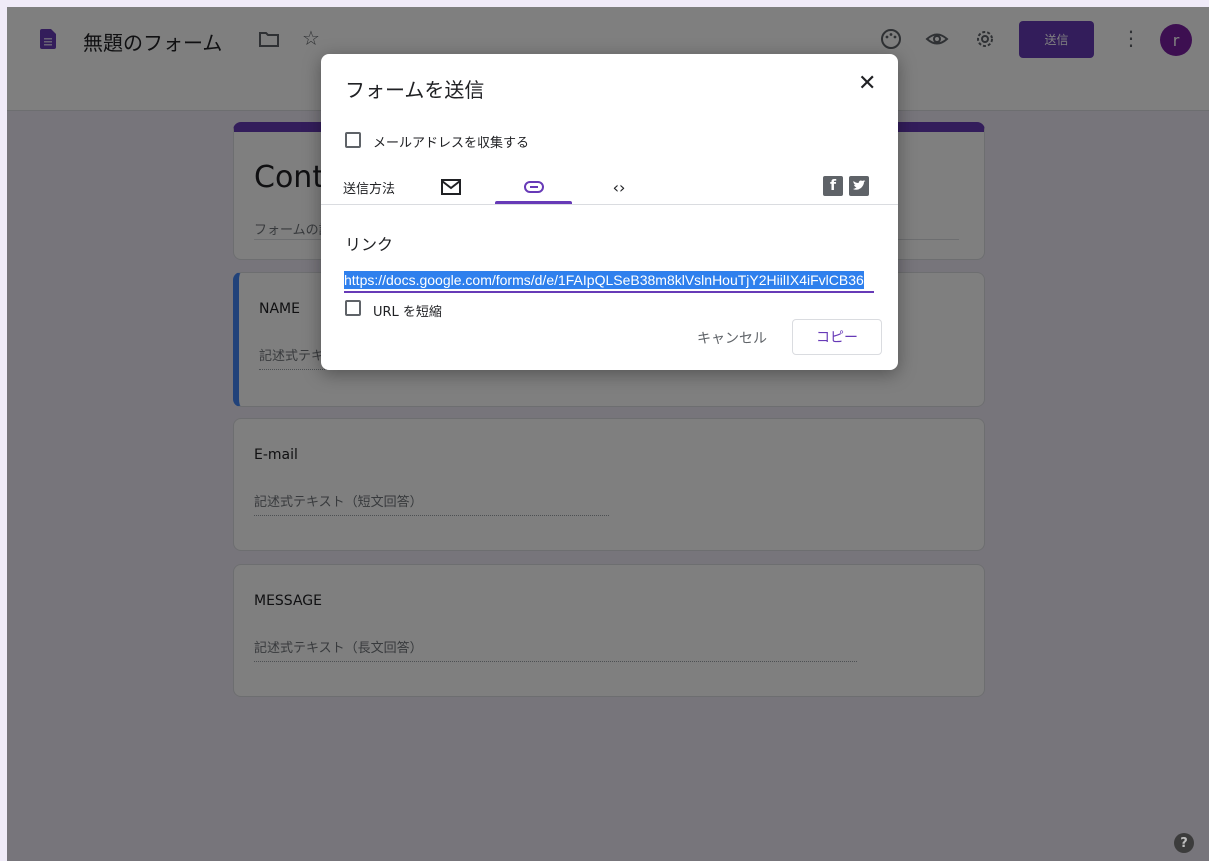  I want to click on shorten-url-label: URL を短縮, so click(407, 310).